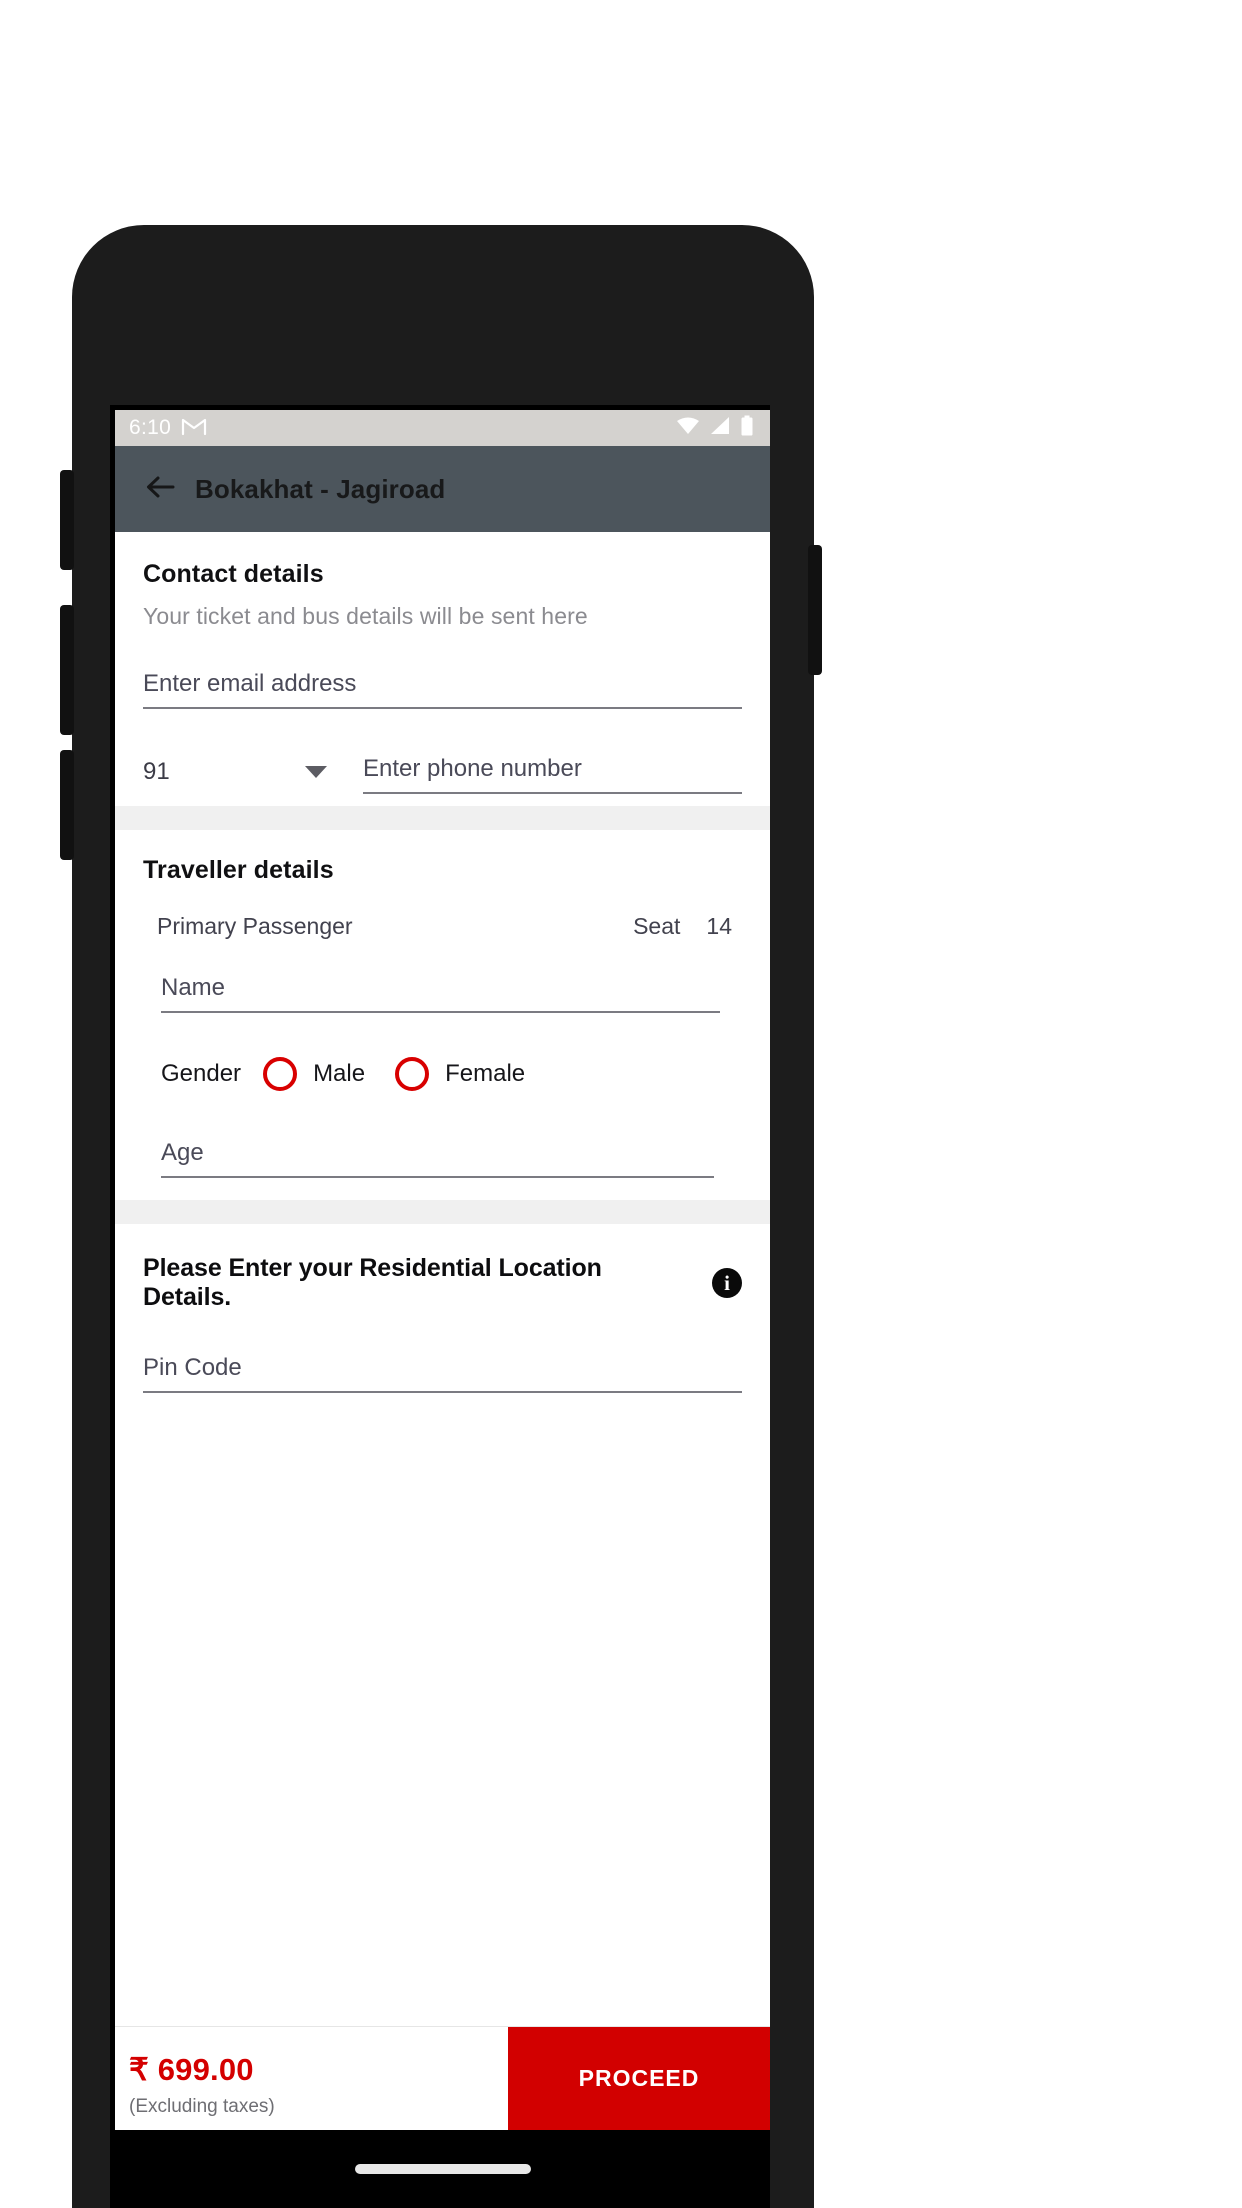 Image resolution: width=1242 pixels, height=2208 pixels. I want to click on app-bar: Bokakhat - Jagiroad, so click(442, 489).